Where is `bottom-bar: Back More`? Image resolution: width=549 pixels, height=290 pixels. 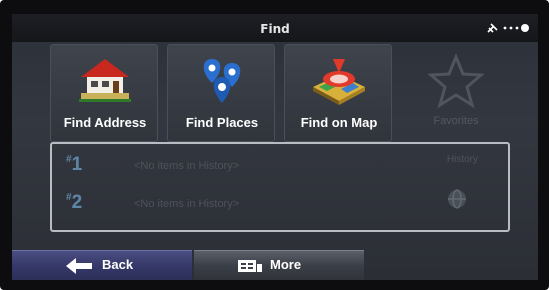 bottom-bar: Back More is located at coordinates (275, 265).